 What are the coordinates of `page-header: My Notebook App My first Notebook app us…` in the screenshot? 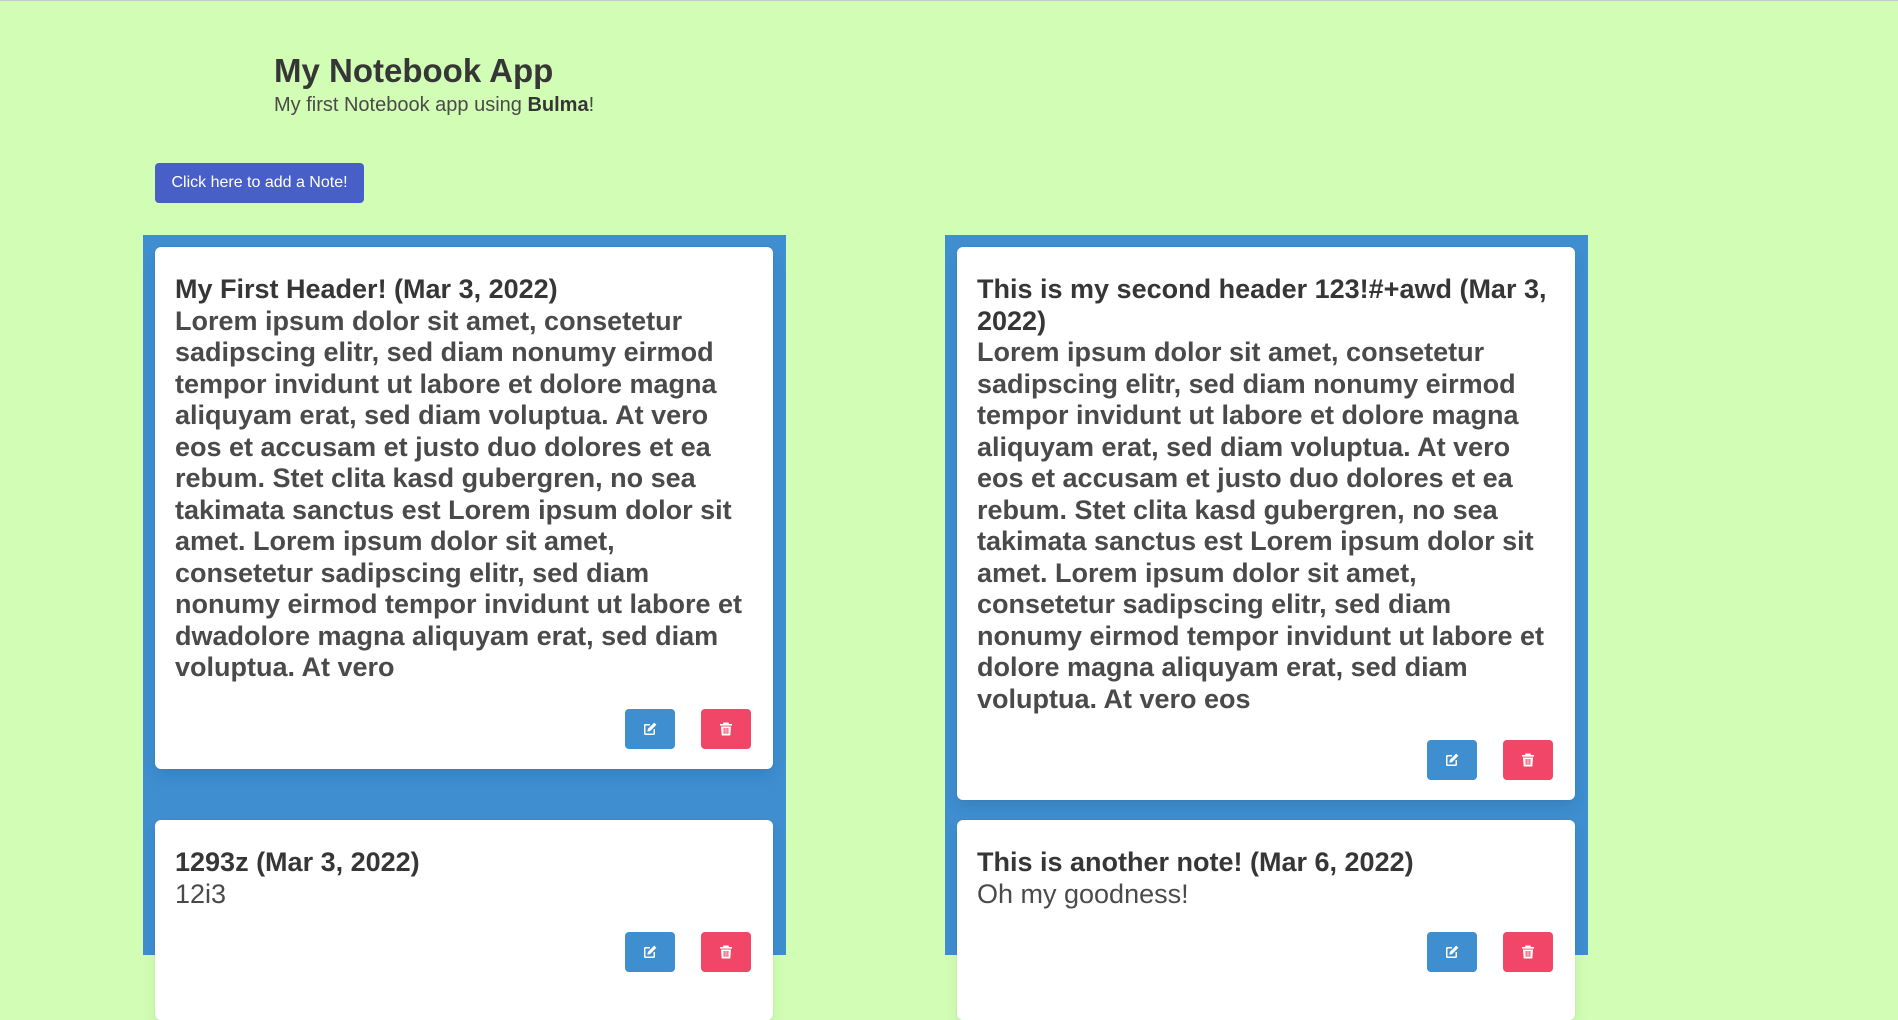 It's located at (434, 84).